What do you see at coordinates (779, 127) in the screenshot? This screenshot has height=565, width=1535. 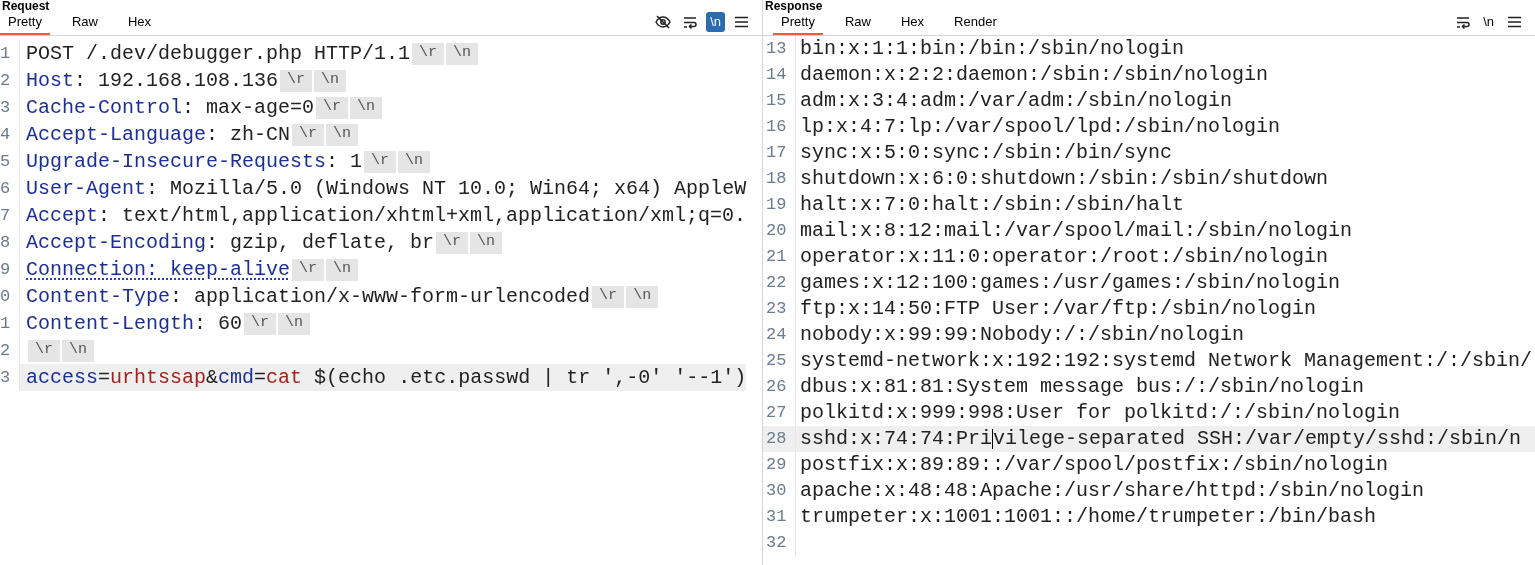 I see `line-number: 16` at bounding box center [779, 127].